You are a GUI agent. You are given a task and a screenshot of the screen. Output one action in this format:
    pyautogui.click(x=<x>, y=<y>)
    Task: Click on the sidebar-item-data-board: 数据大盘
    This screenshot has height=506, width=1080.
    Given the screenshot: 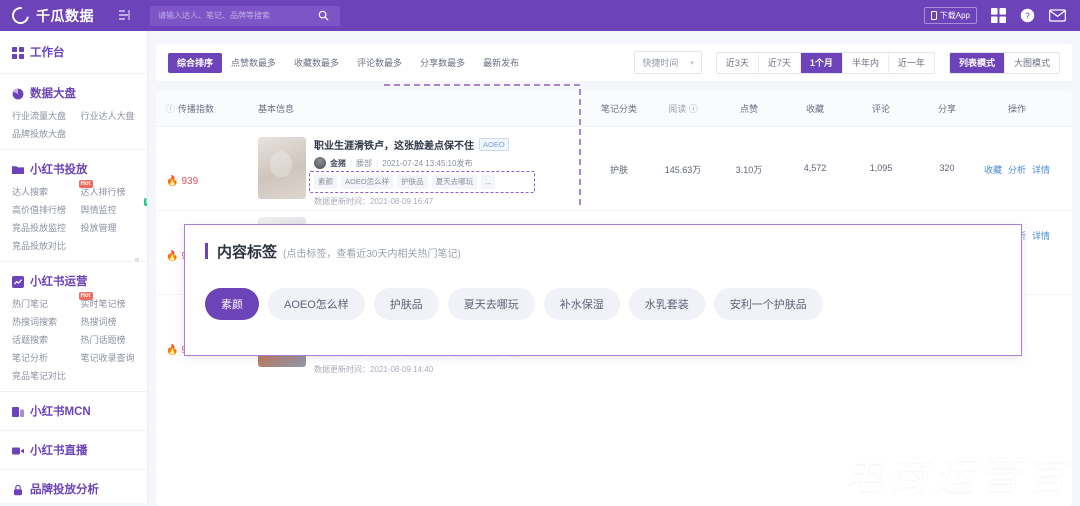 What is the action you would take?
    pyautogui.click(x=73, y=93)
    